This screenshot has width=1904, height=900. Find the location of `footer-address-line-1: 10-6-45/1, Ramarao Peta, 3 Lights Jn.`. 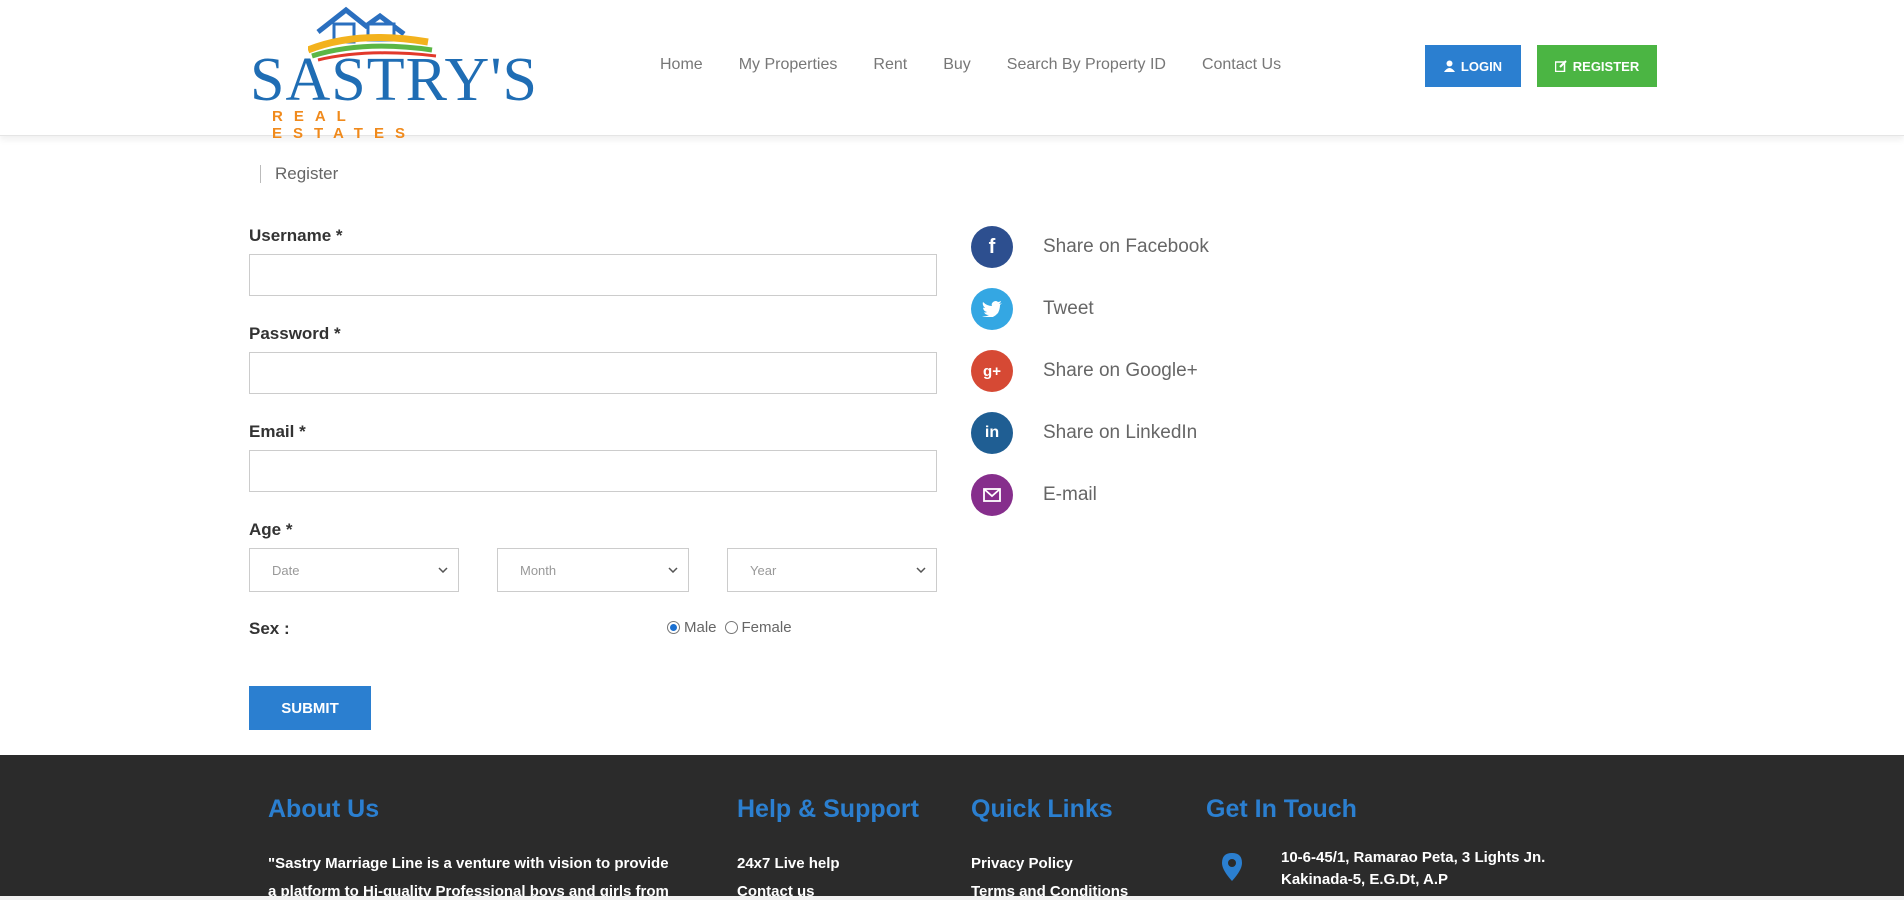

footer-address-line-1: 10-6-45/1, Ramarao Peta, 3 Lights Jn. is located at coordinates (1413, 857).